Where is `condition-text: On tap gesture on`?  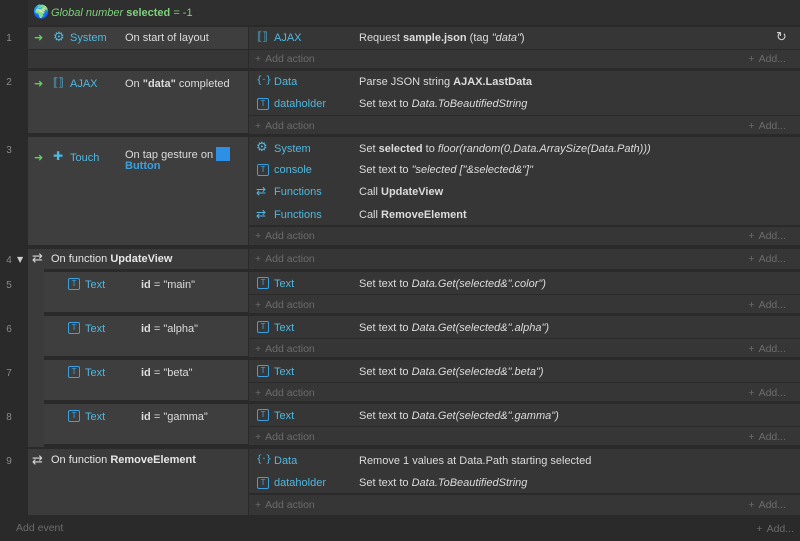
condition-text: On tap gesture on is located at coordinates (178, 154).